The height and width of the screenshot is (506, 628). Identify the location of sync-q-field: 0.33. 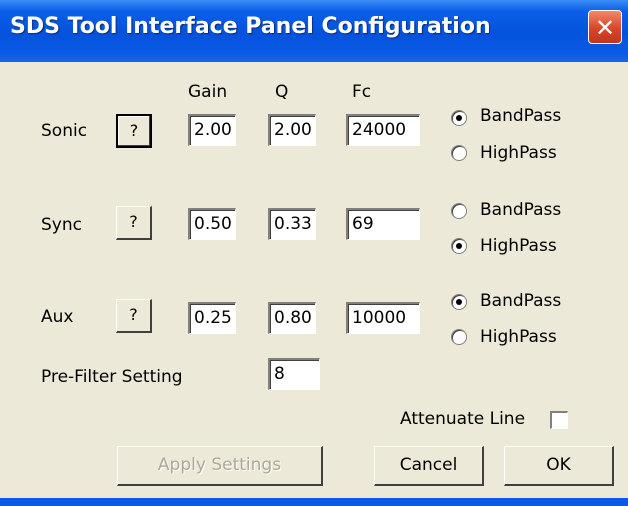
(292, 224).